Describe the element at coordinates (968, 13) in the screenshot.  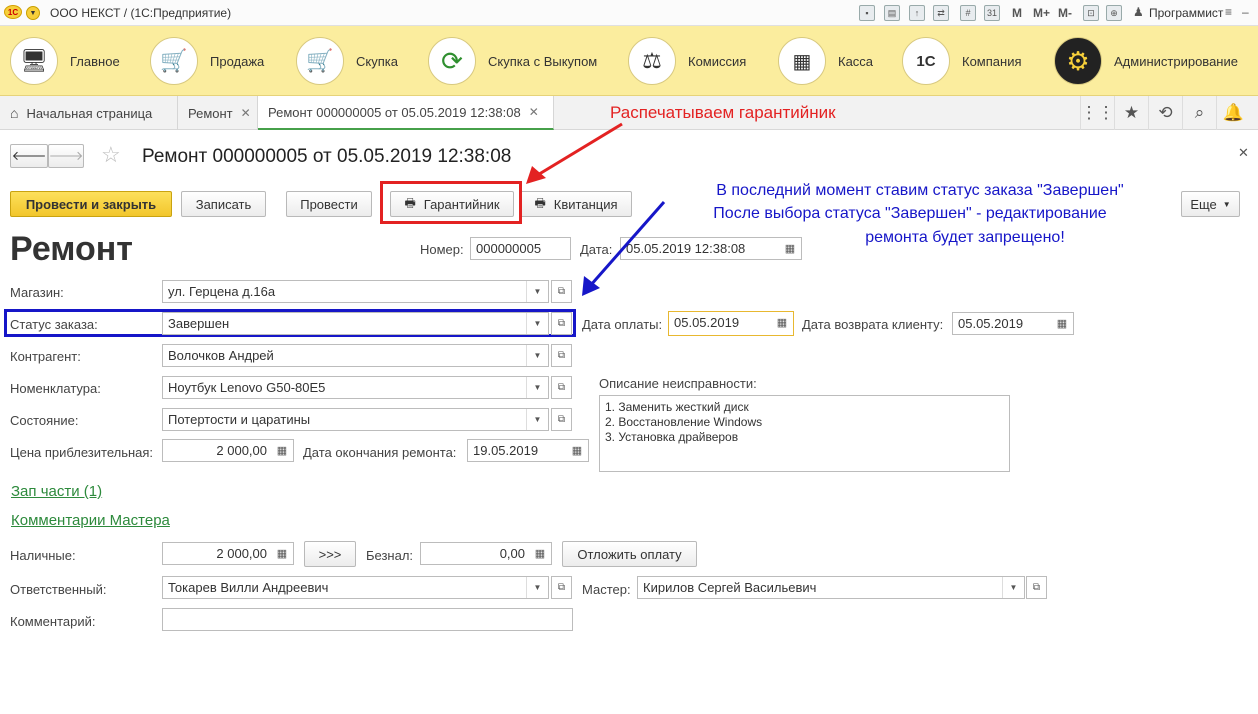
I see `calculator-icon: #` at that location.